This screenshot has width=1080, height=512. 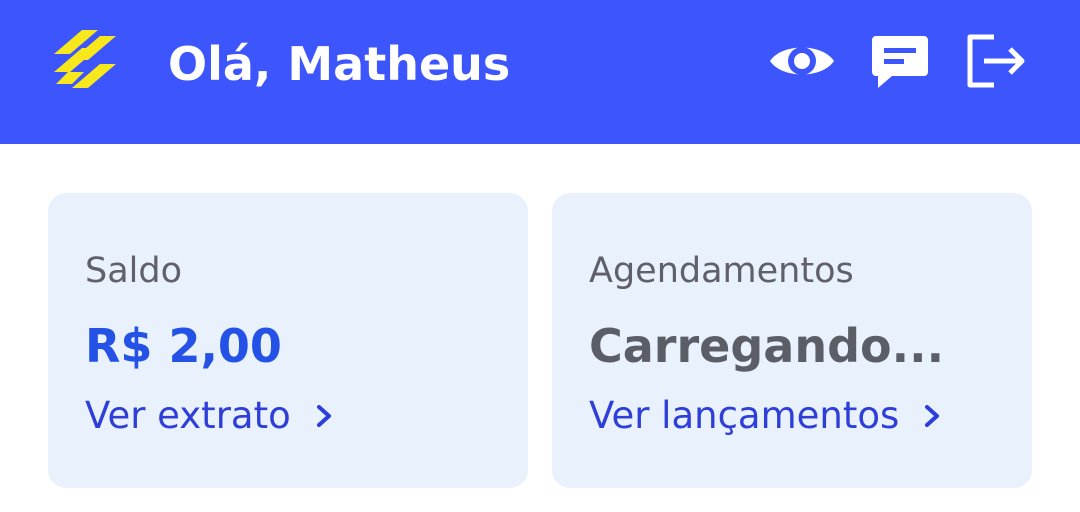 What do you see at coordinates (188, 415) in the screenshot?
I see `view-statement-label: Ver extrato` at bounding box center [188, 415].